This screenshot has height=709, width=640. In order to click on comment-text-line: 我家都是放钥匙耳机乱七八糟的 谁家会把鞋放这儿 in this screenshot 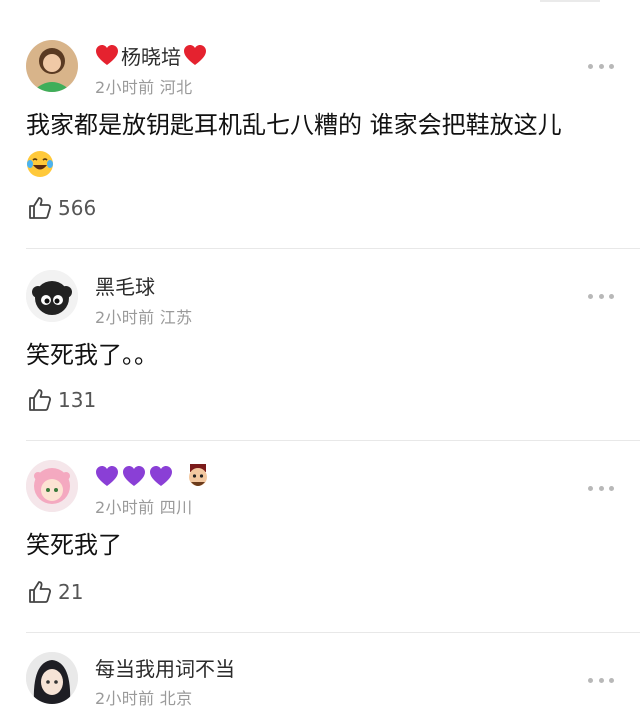, I will do `click(294, 125)`.